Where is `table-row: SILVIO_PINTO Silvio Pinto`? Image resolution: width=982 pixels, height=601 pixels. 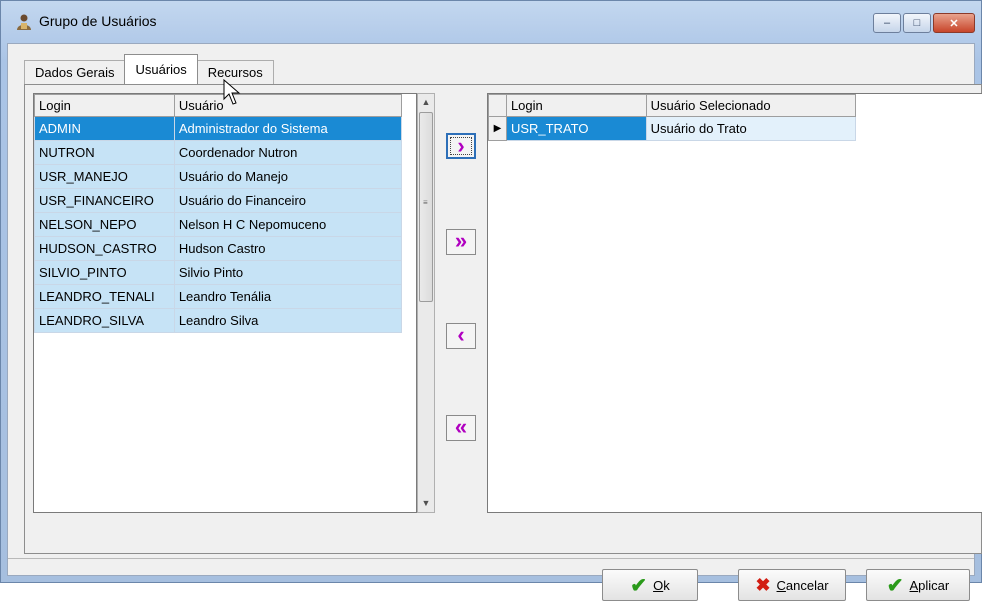
table-row: SILVIO_PINTO Silvio Pinto is located at coordinates (218, 272).